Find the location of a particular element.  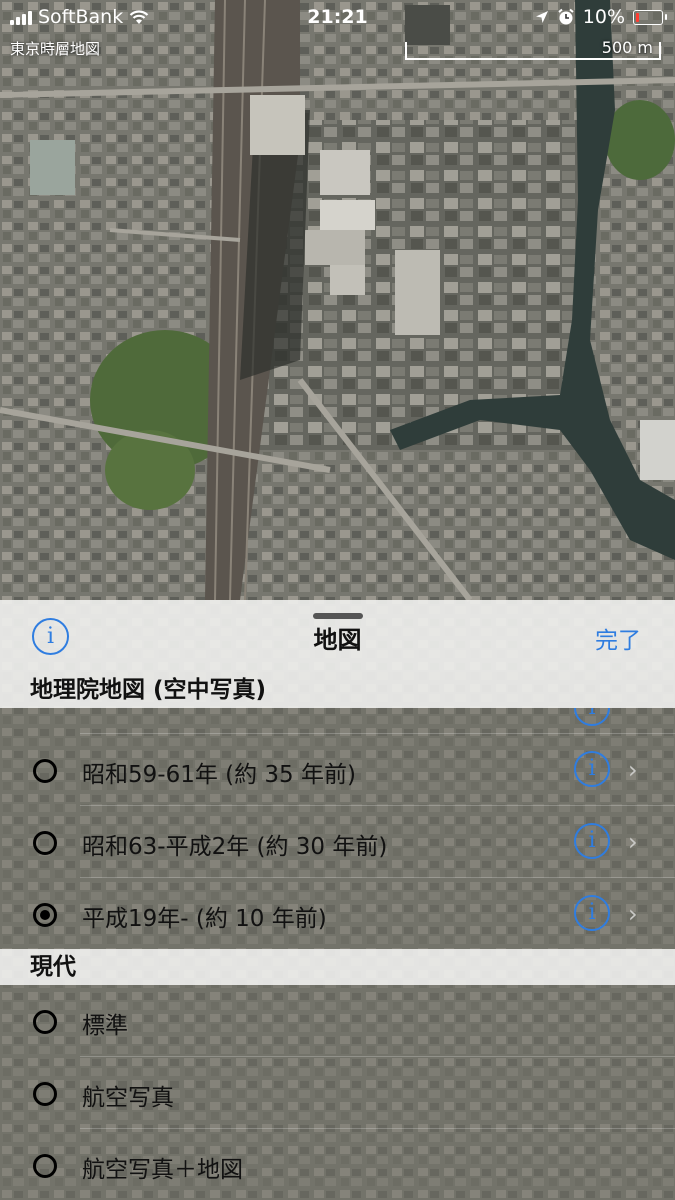

battery-percent: 10% is located at coordinates (603, 17).